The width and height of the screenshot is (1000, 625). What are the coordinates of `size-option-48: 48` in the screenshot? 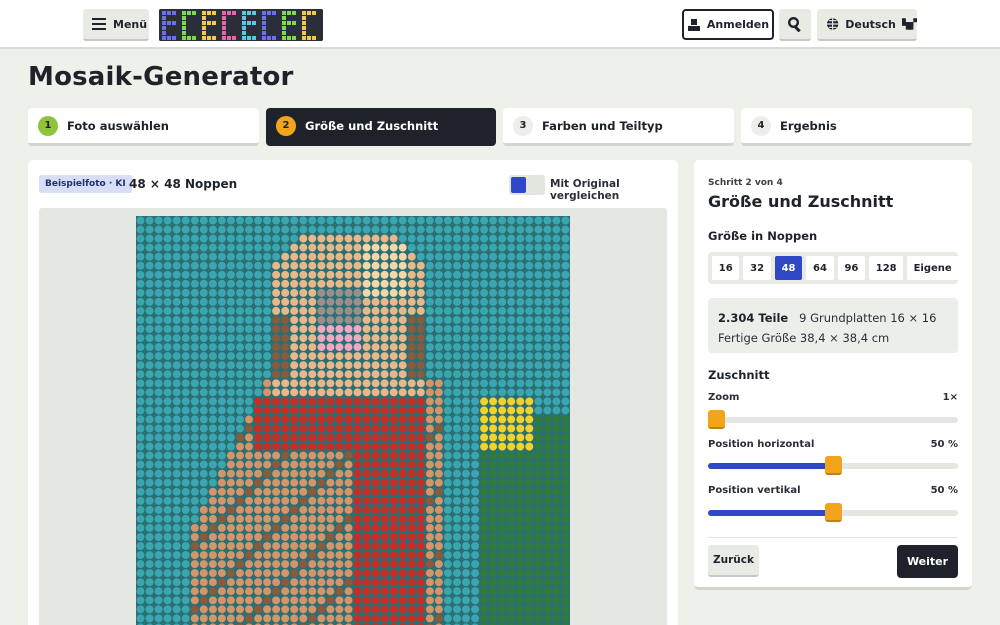 It's located at (788, 268).